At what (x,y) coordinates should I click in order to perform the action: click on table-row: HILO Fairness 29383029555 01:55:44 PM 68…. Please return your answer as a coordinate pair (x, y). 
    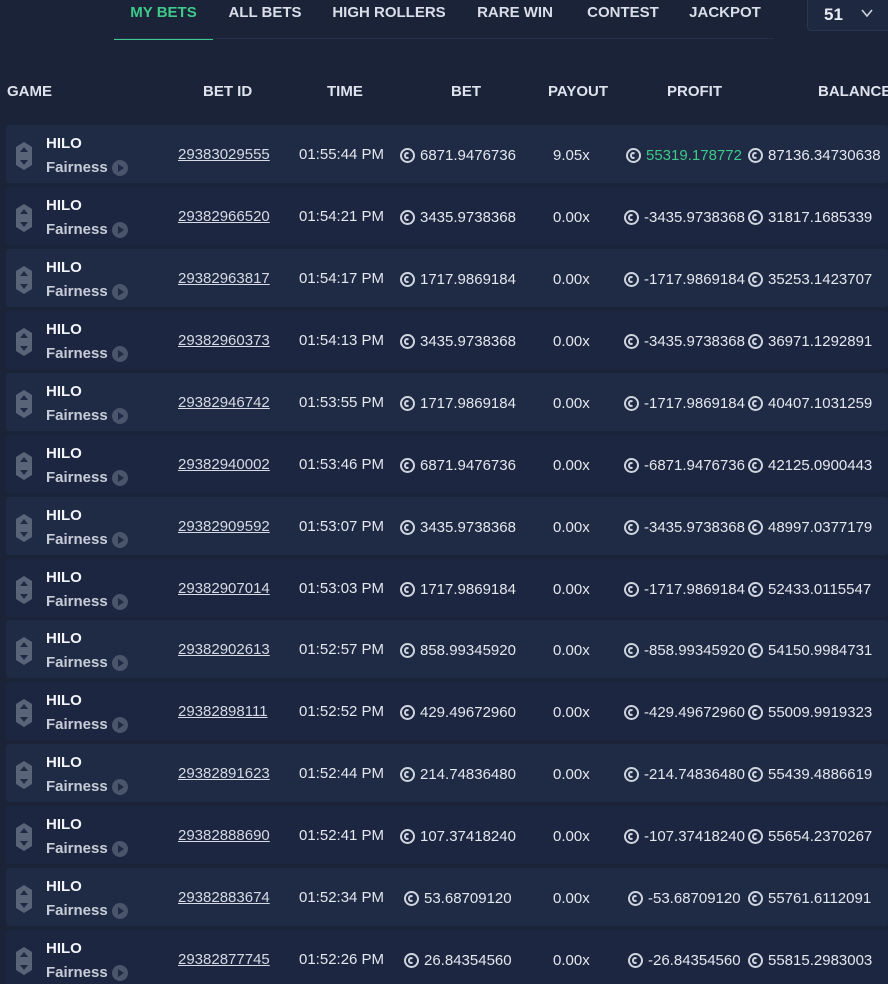
    Looking at the image, I should click on (447, 154).